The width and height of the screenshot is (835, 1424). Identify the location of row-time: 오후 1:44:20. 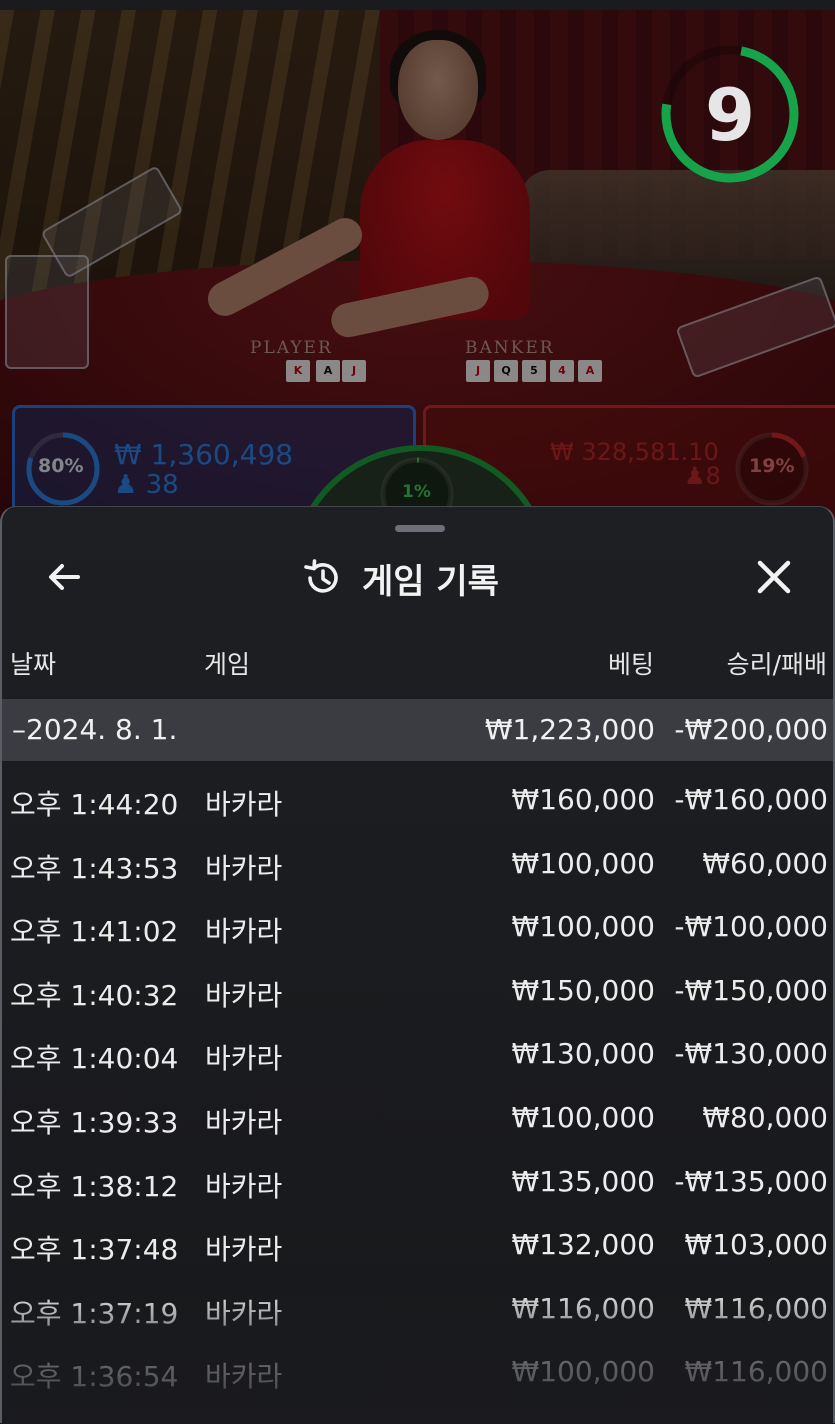
(94, 804).